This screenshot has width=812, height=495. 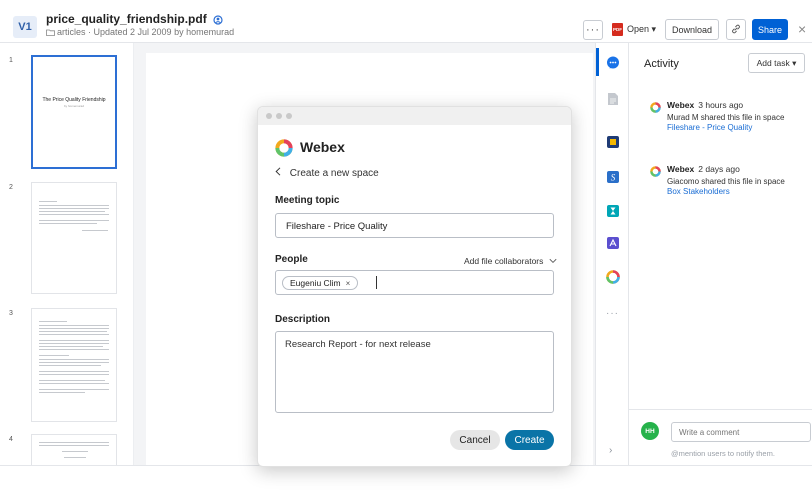 I want to click on back-button: Create a new space, so click(x=327, y=173).